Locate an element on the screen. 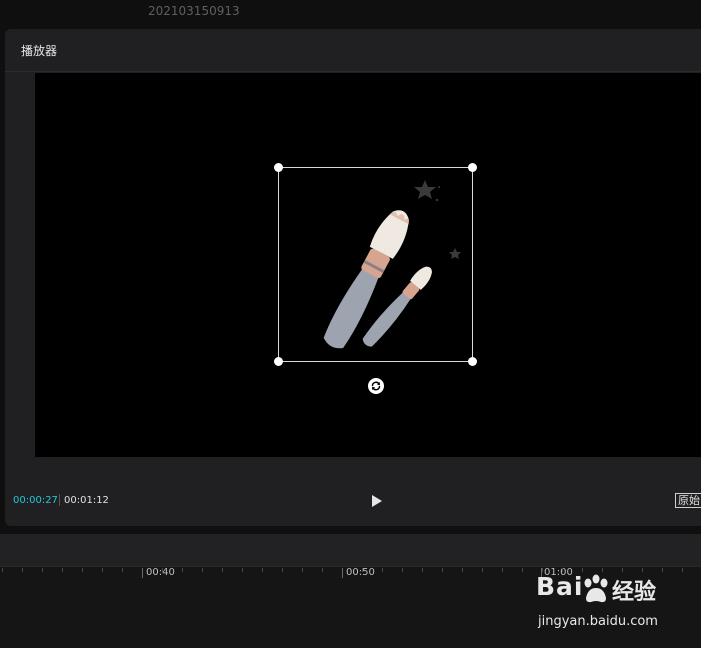 The image size is (701, 648). baidu-paw-icon is located at coordinates (596, 588).